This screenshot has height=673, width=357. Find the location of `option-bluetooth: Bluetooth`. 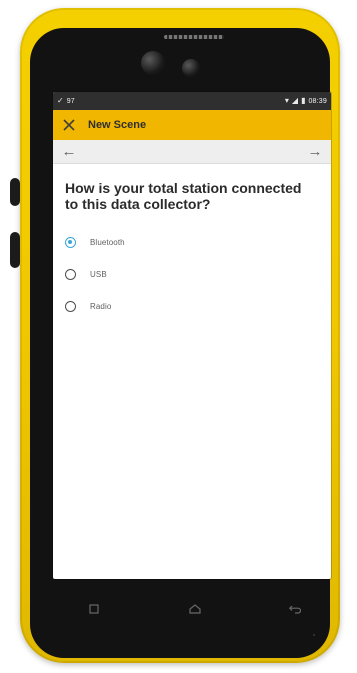

option-bluetooth: Bluetooth is located at coordinates (192, 242).